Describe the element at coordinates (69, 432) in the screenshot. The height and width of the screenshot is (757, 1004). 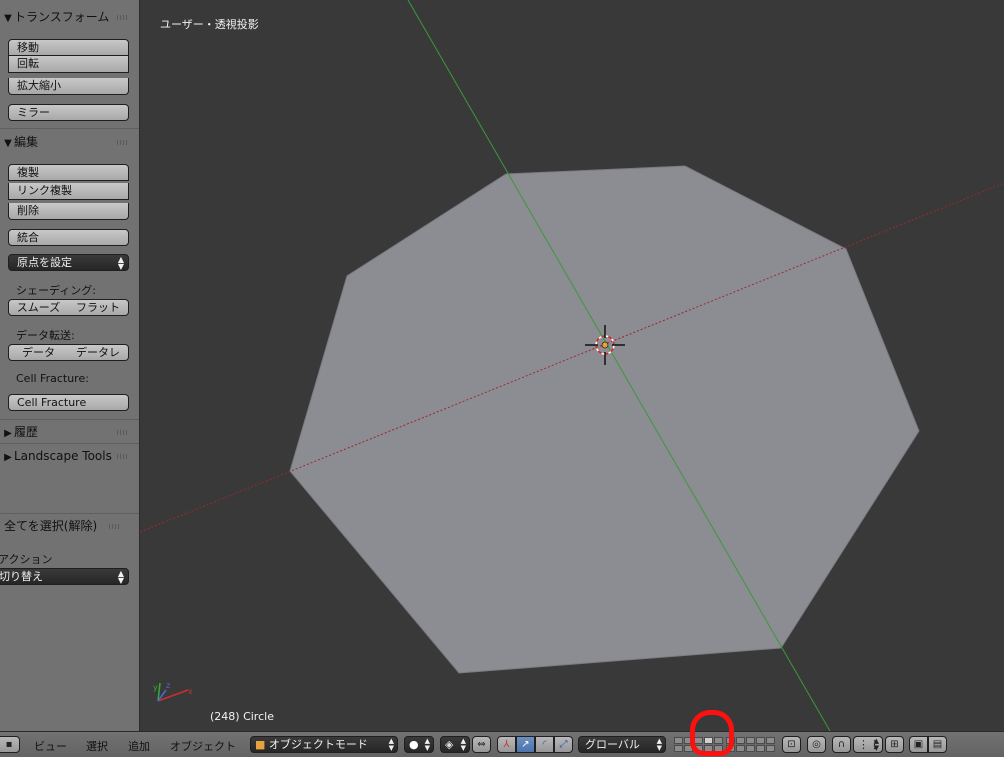
I see `panel-header-history: ▶ 履歴` at that location.